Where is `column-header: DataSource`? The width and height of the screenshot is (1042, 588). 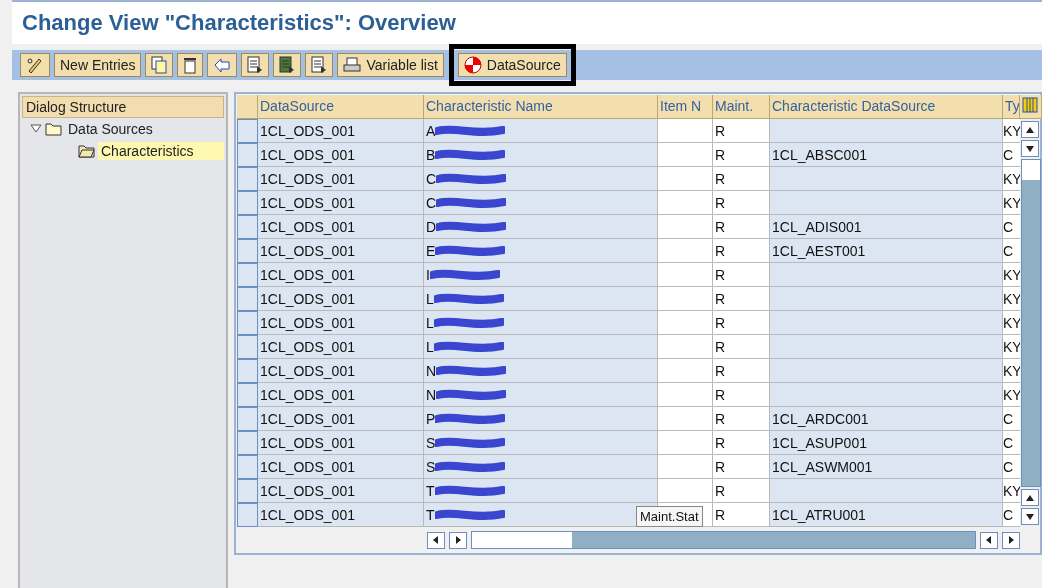
column-header: DataSource is located at coordinates (341, 107).